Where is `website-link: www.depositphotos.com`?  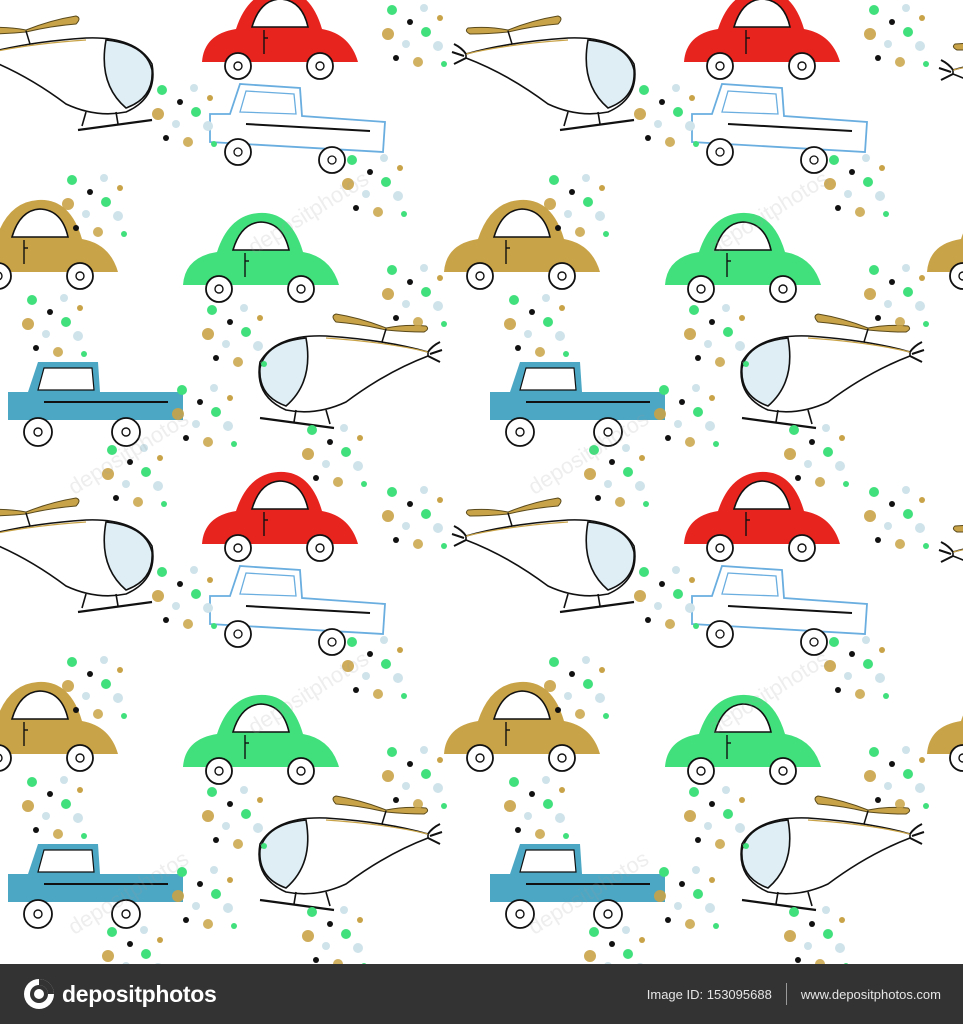
website-link: www.depositphotos.com is located at coordinates (871, 994).